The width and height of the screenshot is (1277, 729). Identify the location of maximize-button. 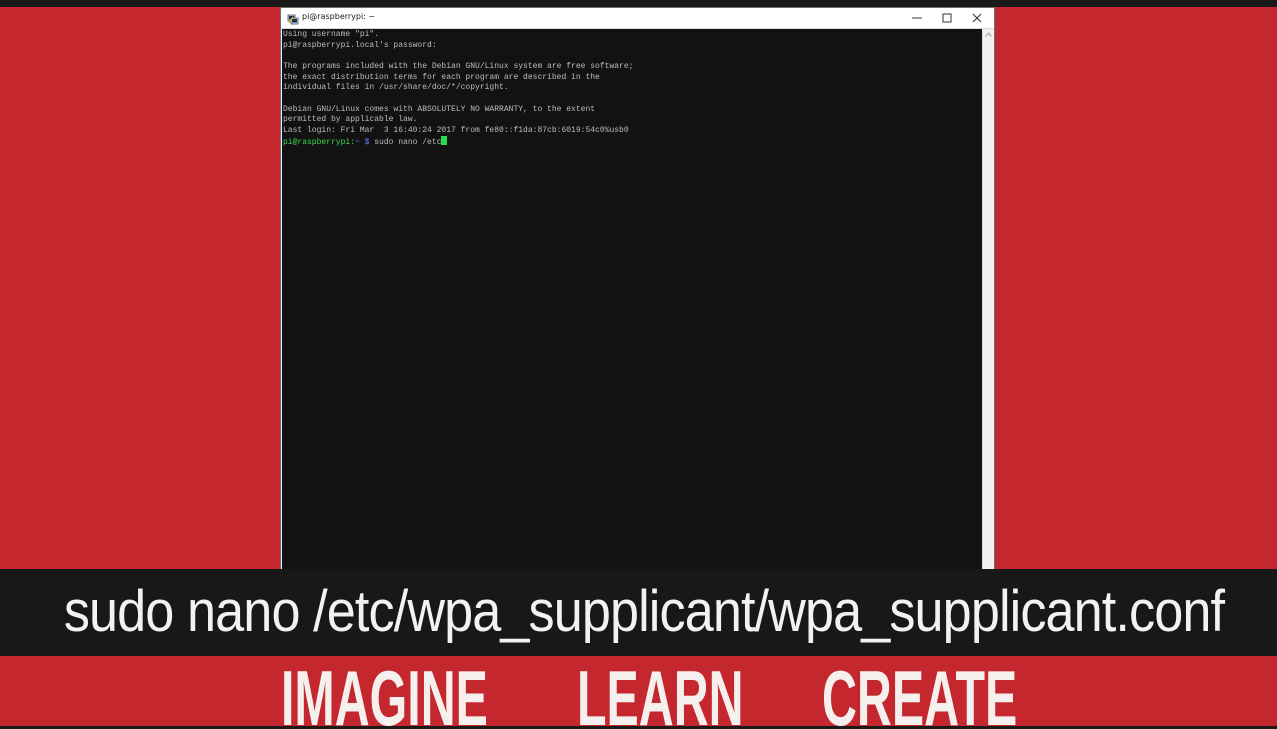
(947, 18).